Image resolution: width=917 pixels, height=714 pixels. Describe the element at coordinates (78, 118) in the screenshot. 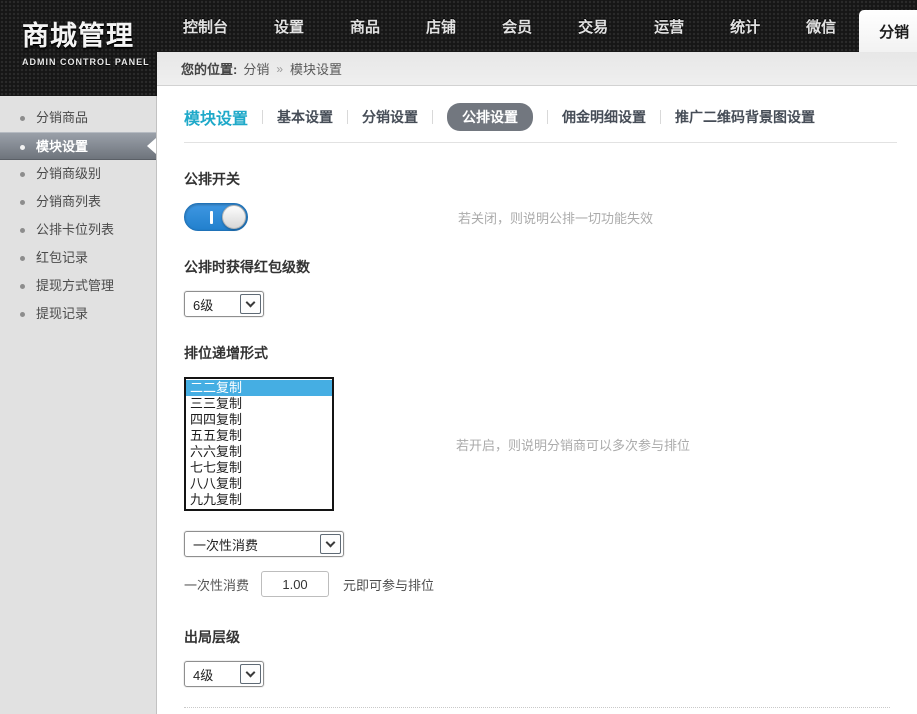

I see `sidebar-item-distribution-goods: 分销商品` at that location.